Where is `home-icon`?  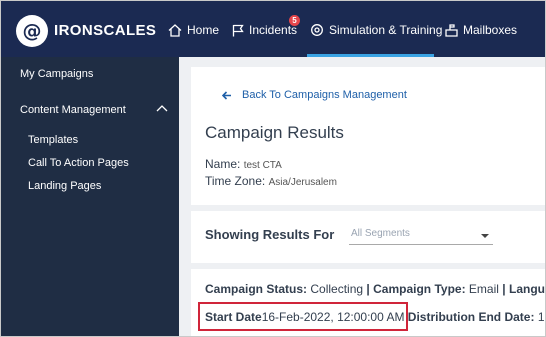
home-icon is located at coordinates (175, 30).